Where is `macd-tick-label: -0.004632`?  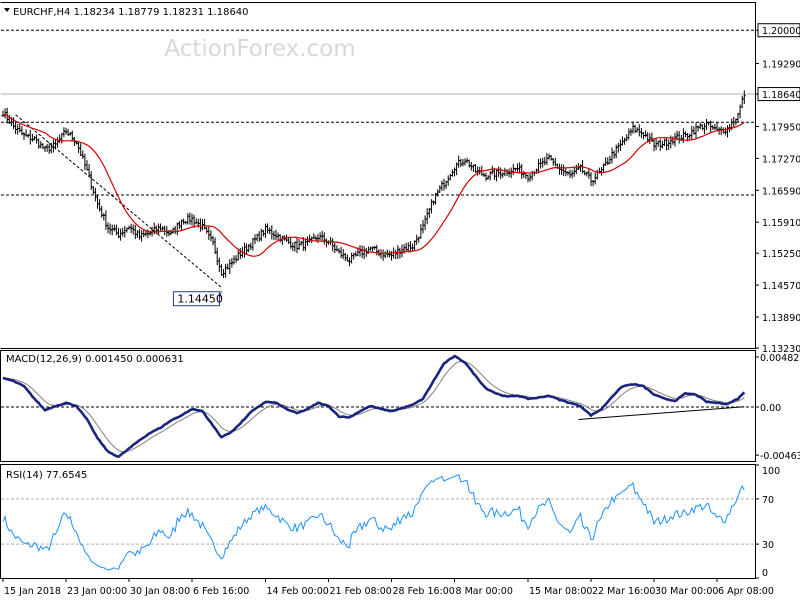 macd-tick-label: -0.004632 is located at coordinates (780, 456).